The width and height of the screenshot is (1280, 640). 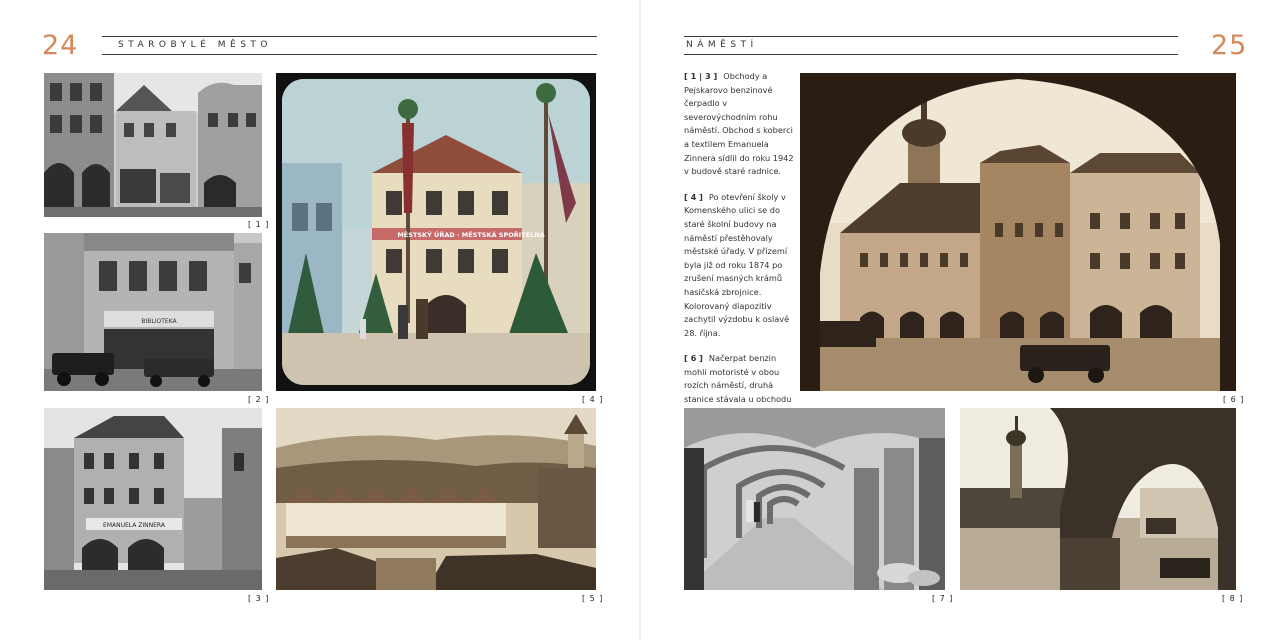 What do you see at coordinates (134, 525) in the screenshot?
I see `photo-3-shop-sign: EMANUELA ZINNERA` at bounding box center [134, 525].